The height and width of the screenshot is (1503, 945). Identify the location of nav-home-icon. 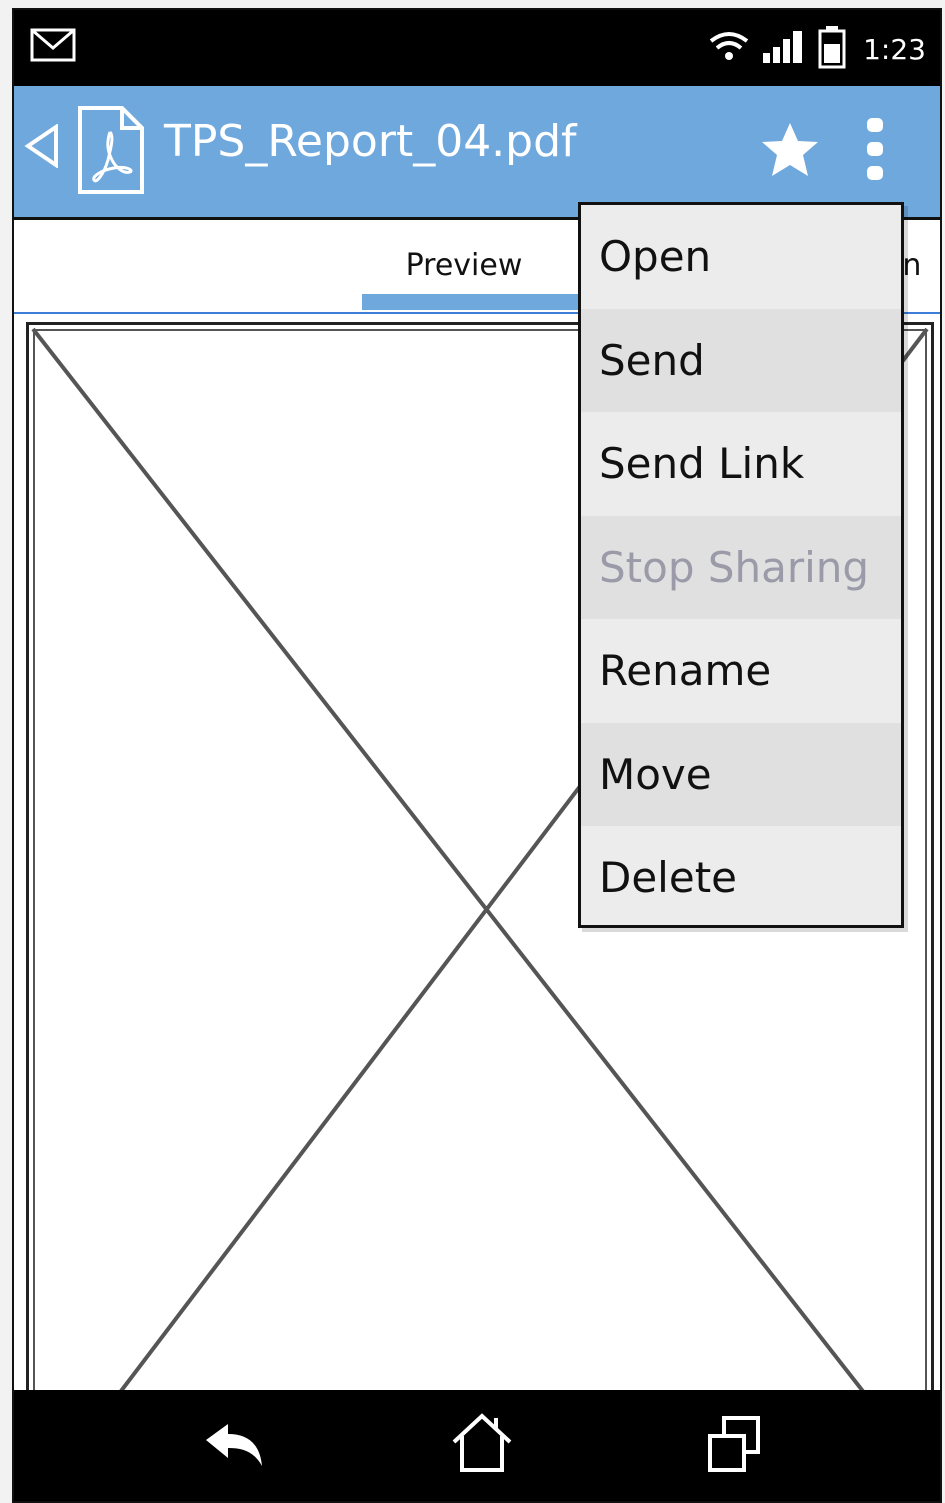
(482, 1445).